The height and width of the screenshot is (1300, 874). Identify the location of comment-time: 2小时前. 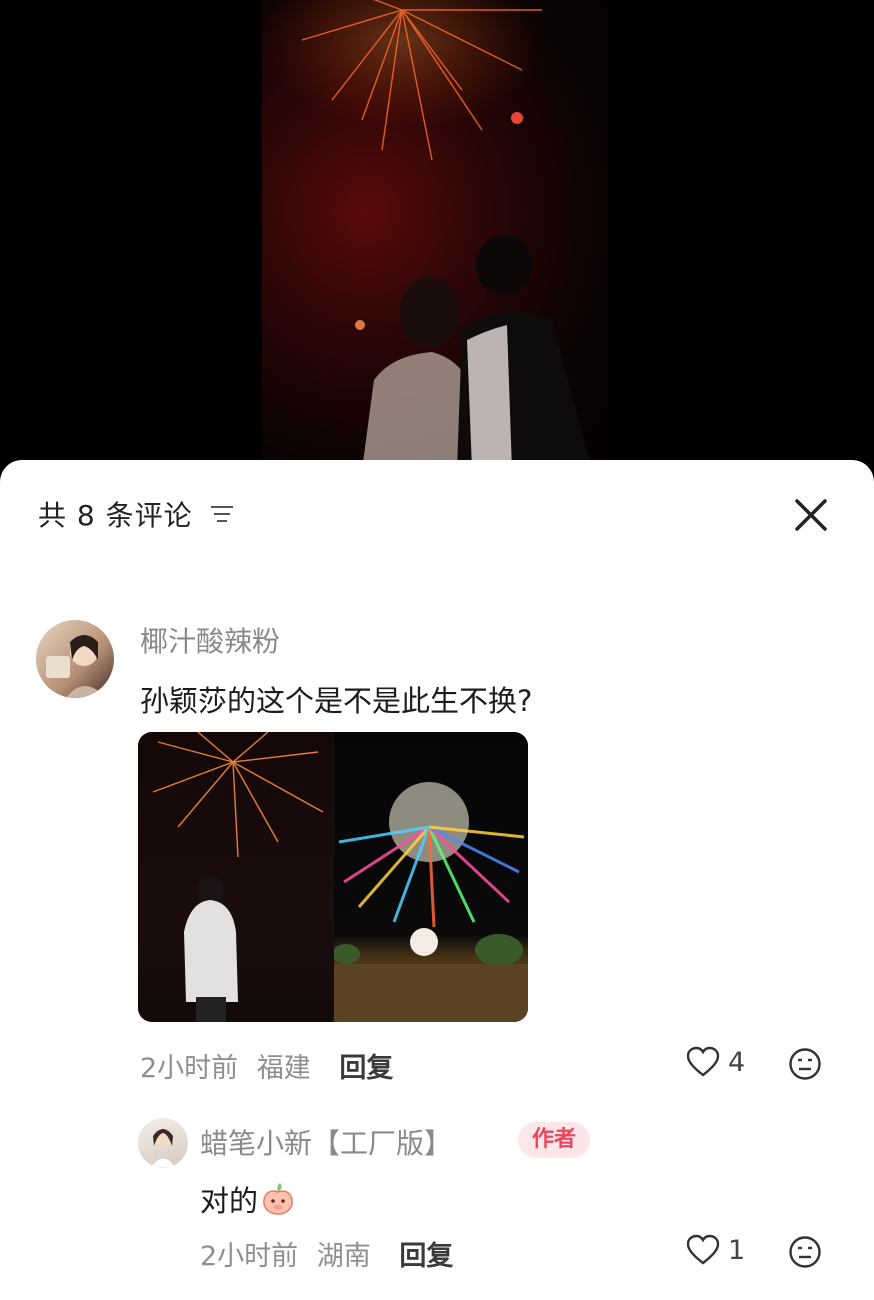
(189, 1068).